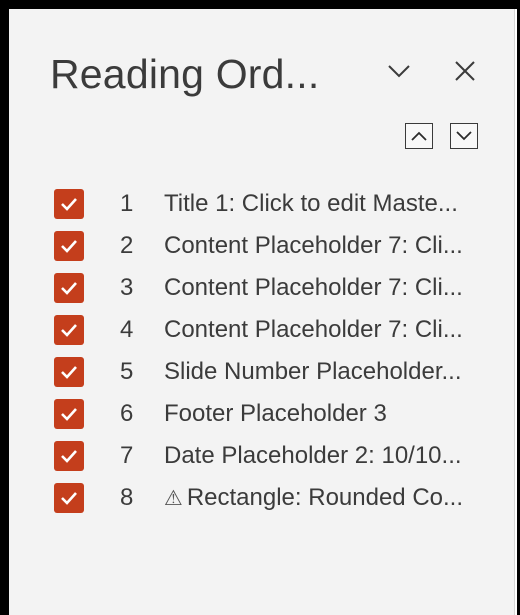  What do you see at coordinates (127, 455) in the screenshot?
I see `item-number: 7` at bounding box center [127, 455].